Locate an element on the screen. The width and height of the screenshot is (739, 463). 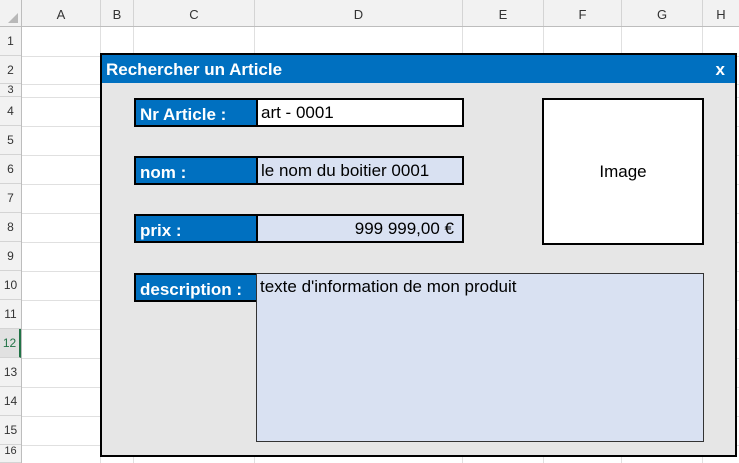
column-header-h: H is located at coordinates (721, 13).